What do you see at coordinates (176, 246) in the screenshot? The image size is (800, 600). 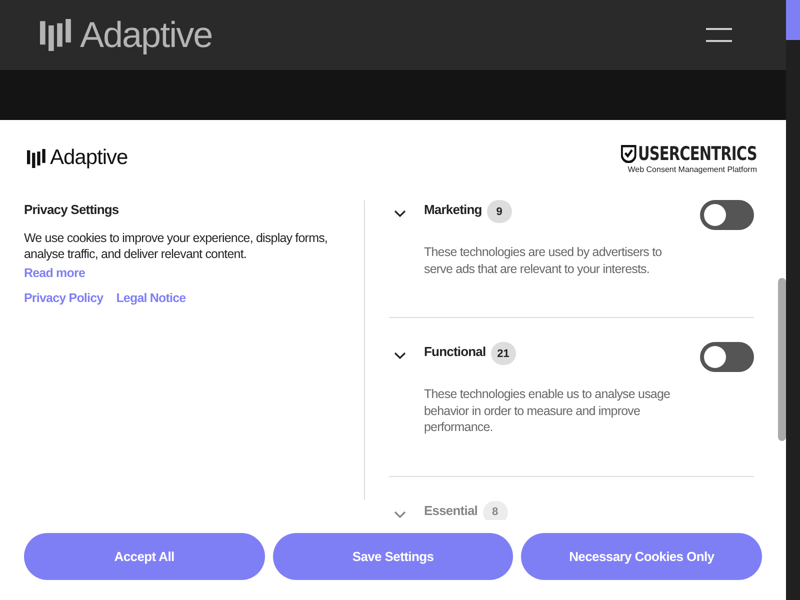 I see `dialog-description: We use cookies to improve your experience, display forms, analyse traffic, and deliver relevant content.` at bounding box center [176, 246].